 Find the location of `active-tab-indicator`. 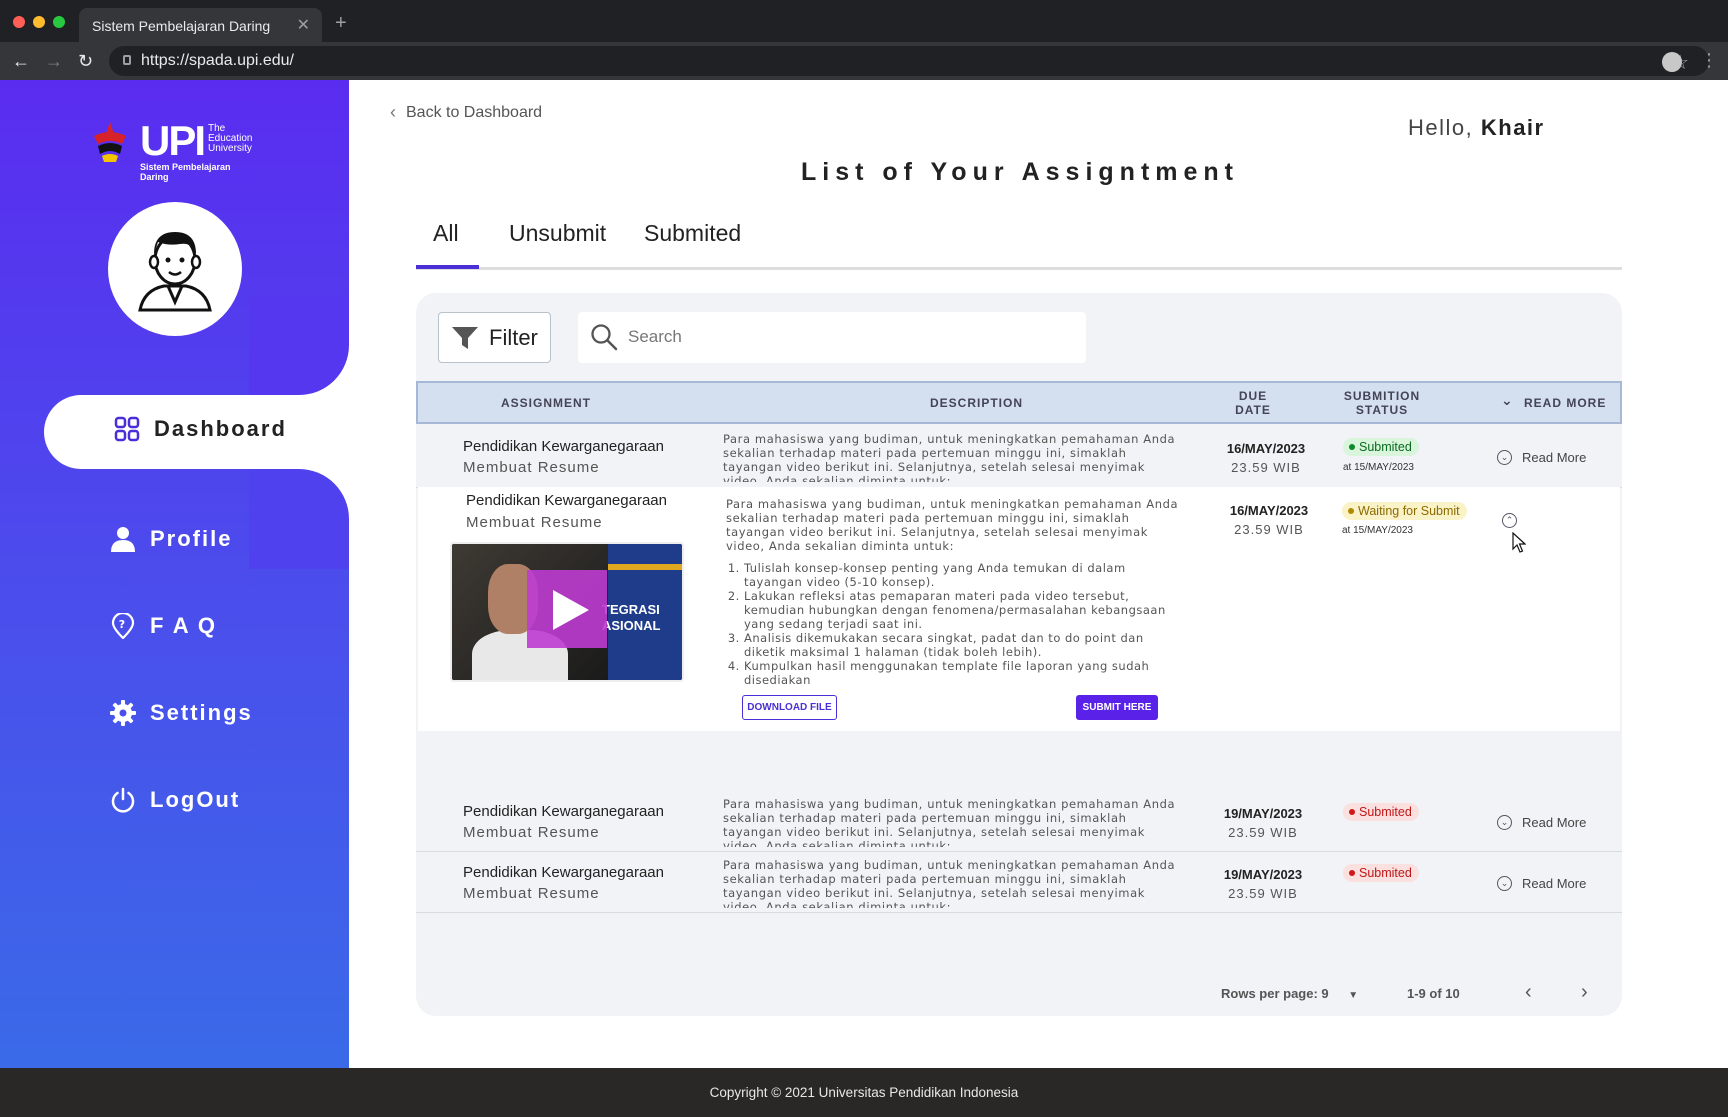

active-tab-indicator is located at coordinates (447, 267).